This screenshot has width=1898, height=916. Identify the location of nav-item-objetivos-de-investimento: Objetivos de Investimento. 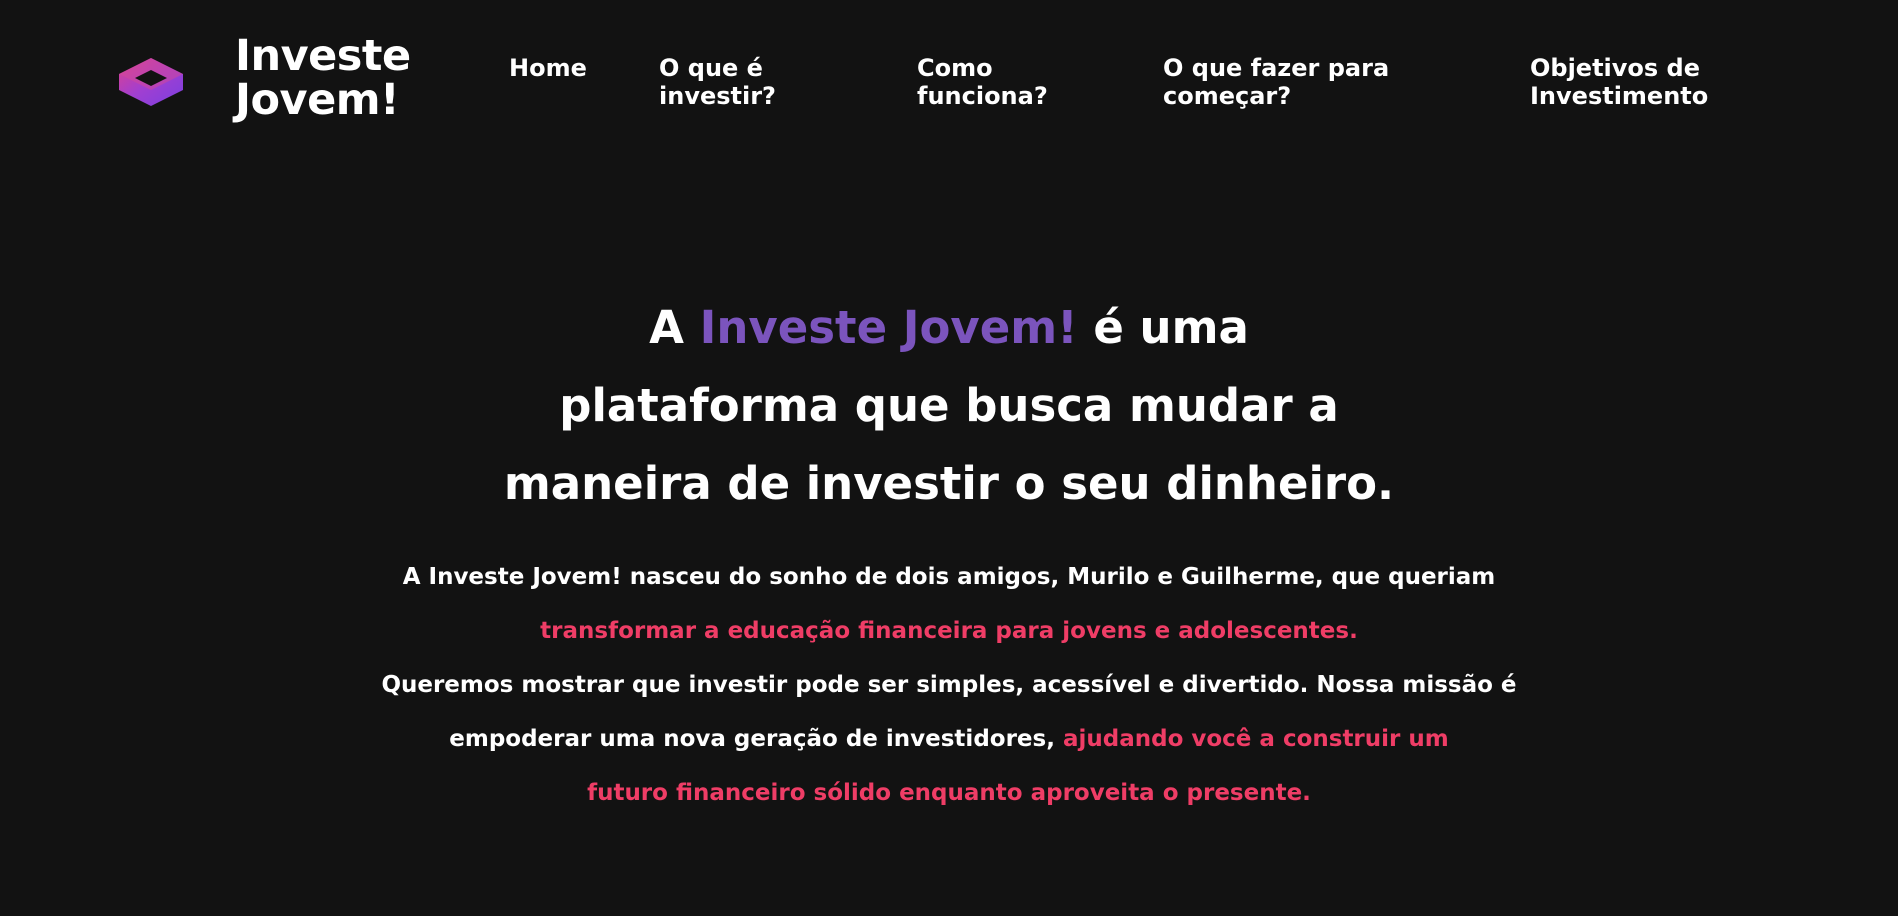
(1619, 82).